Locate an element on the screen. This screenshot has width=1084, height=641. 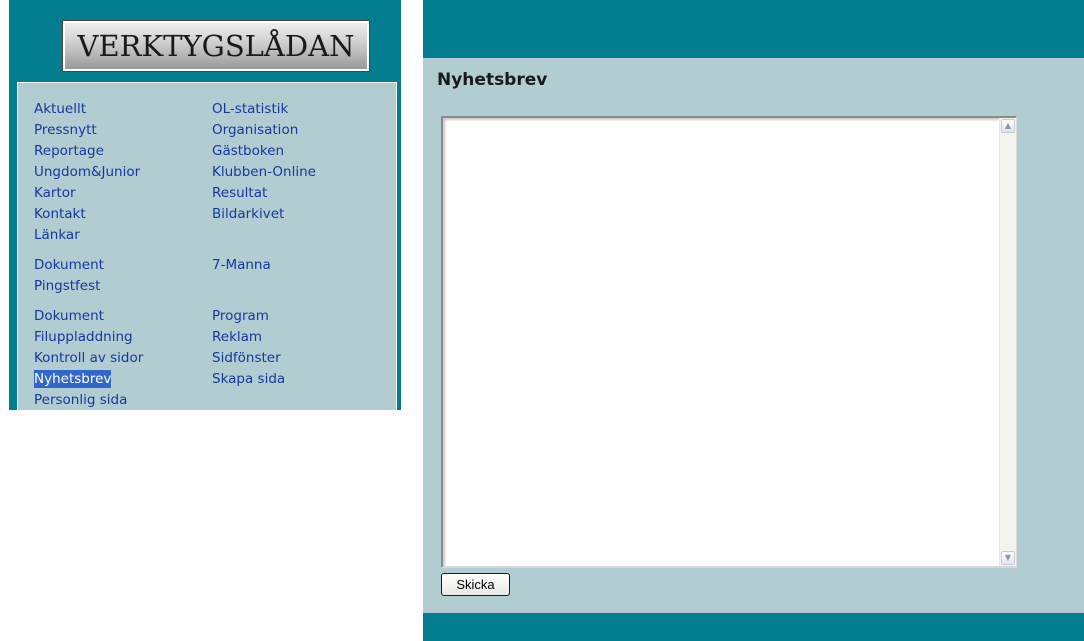
toolbox-logo: VERKTYGSLÅDAN is located at coordinates (216, 46).